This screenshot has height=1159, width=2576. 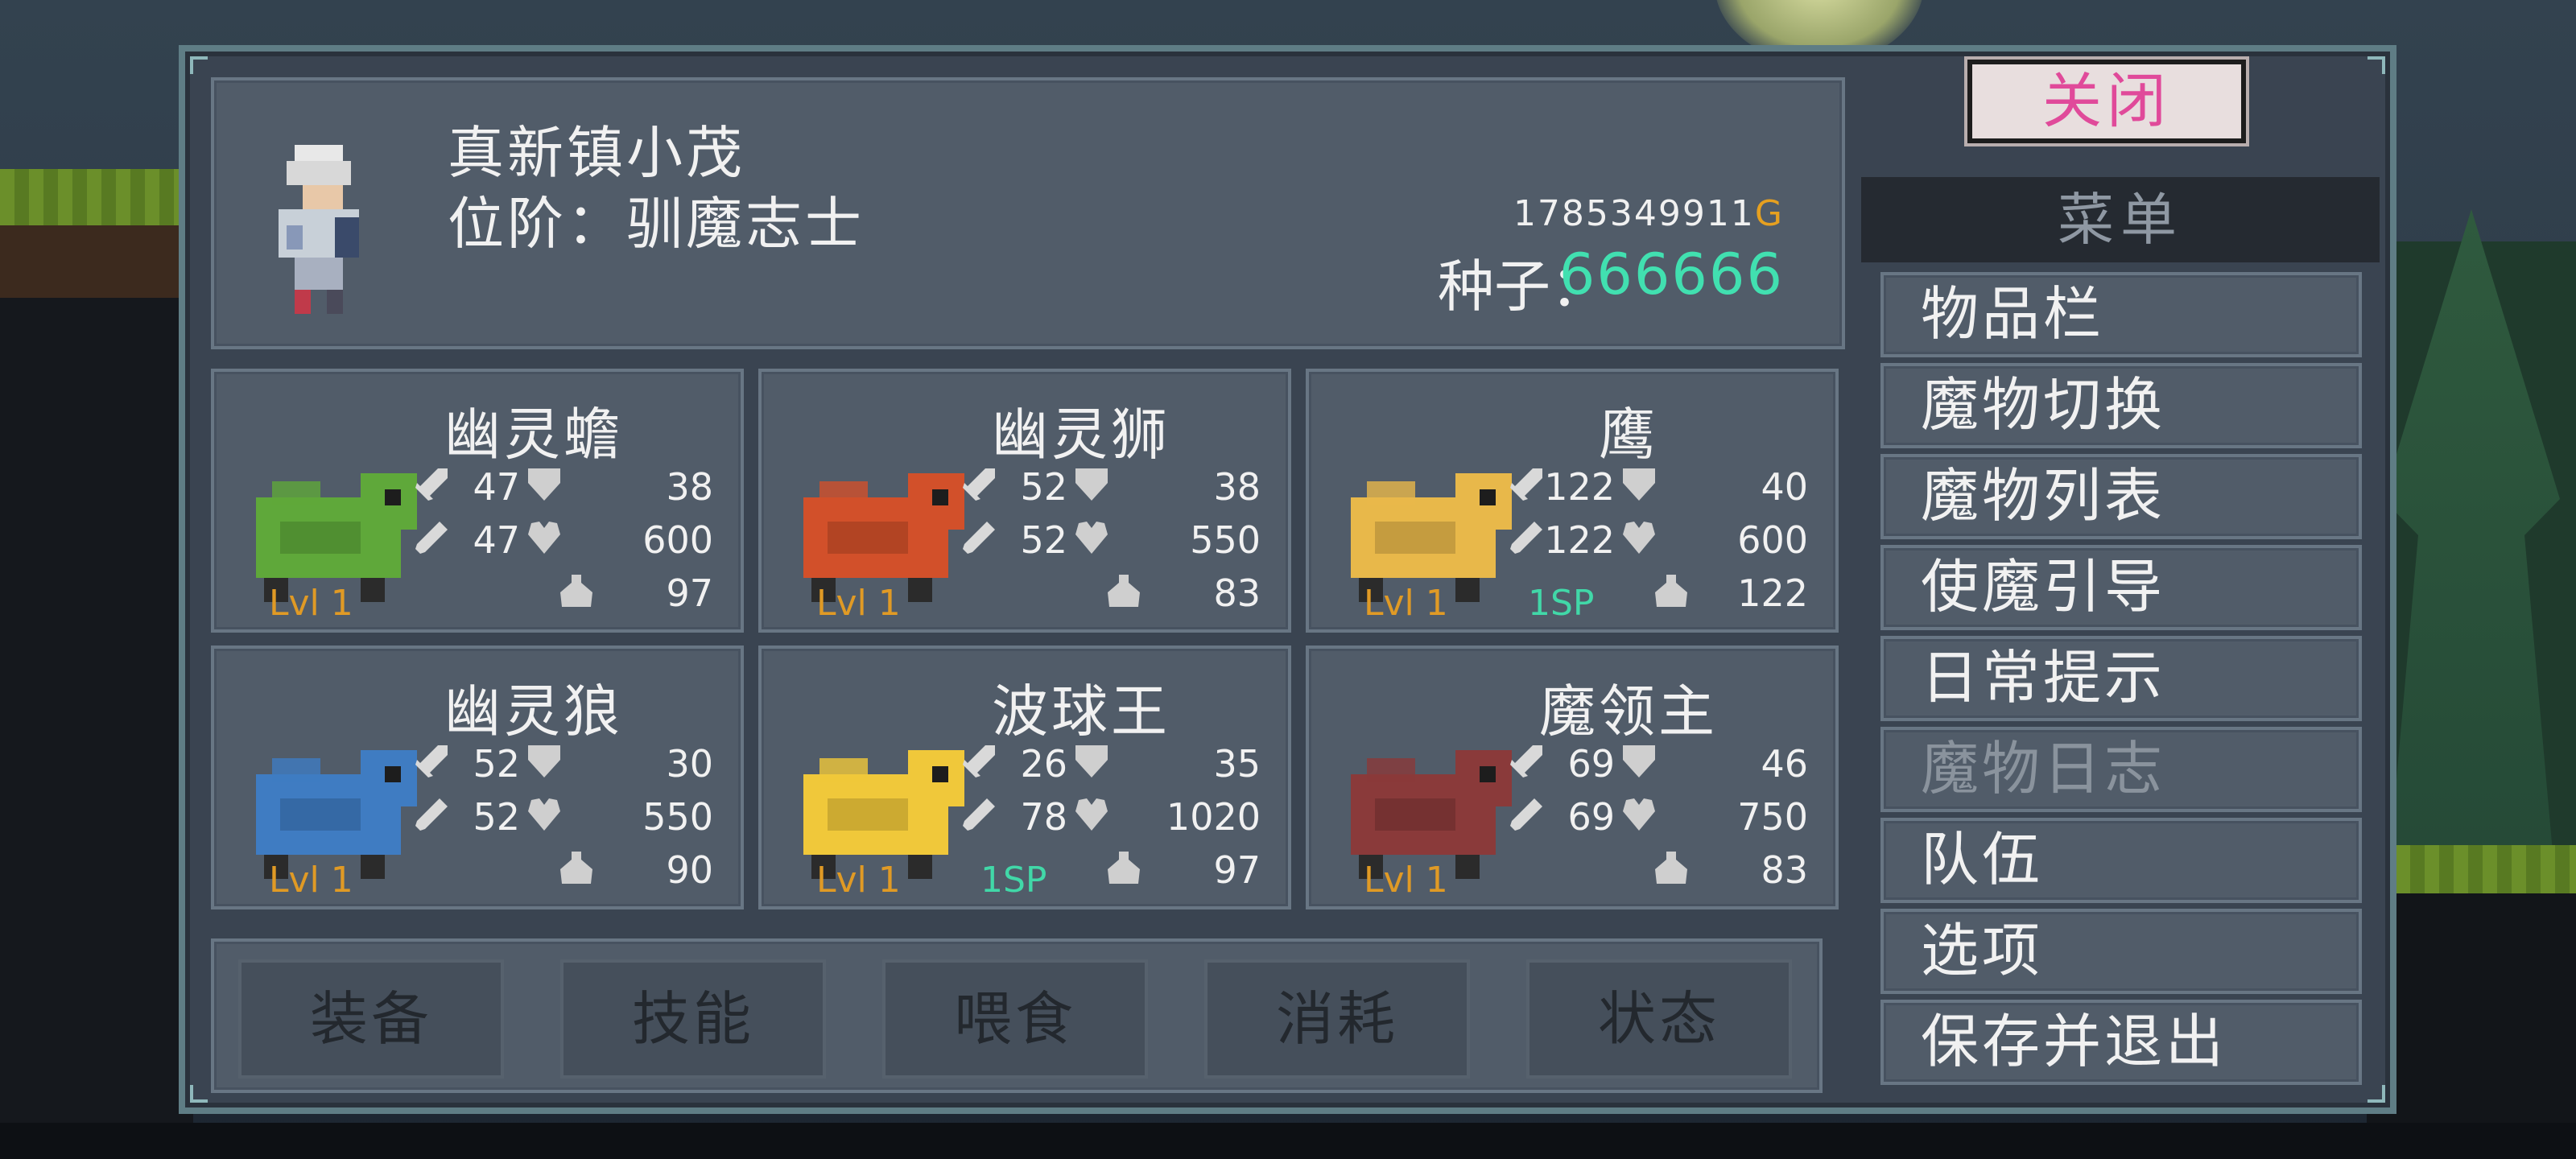 What do you see at coordinates (2121, 951) in the screenshot?
I see `menu-item-options: 选项` at bounding box center [2121, 951].